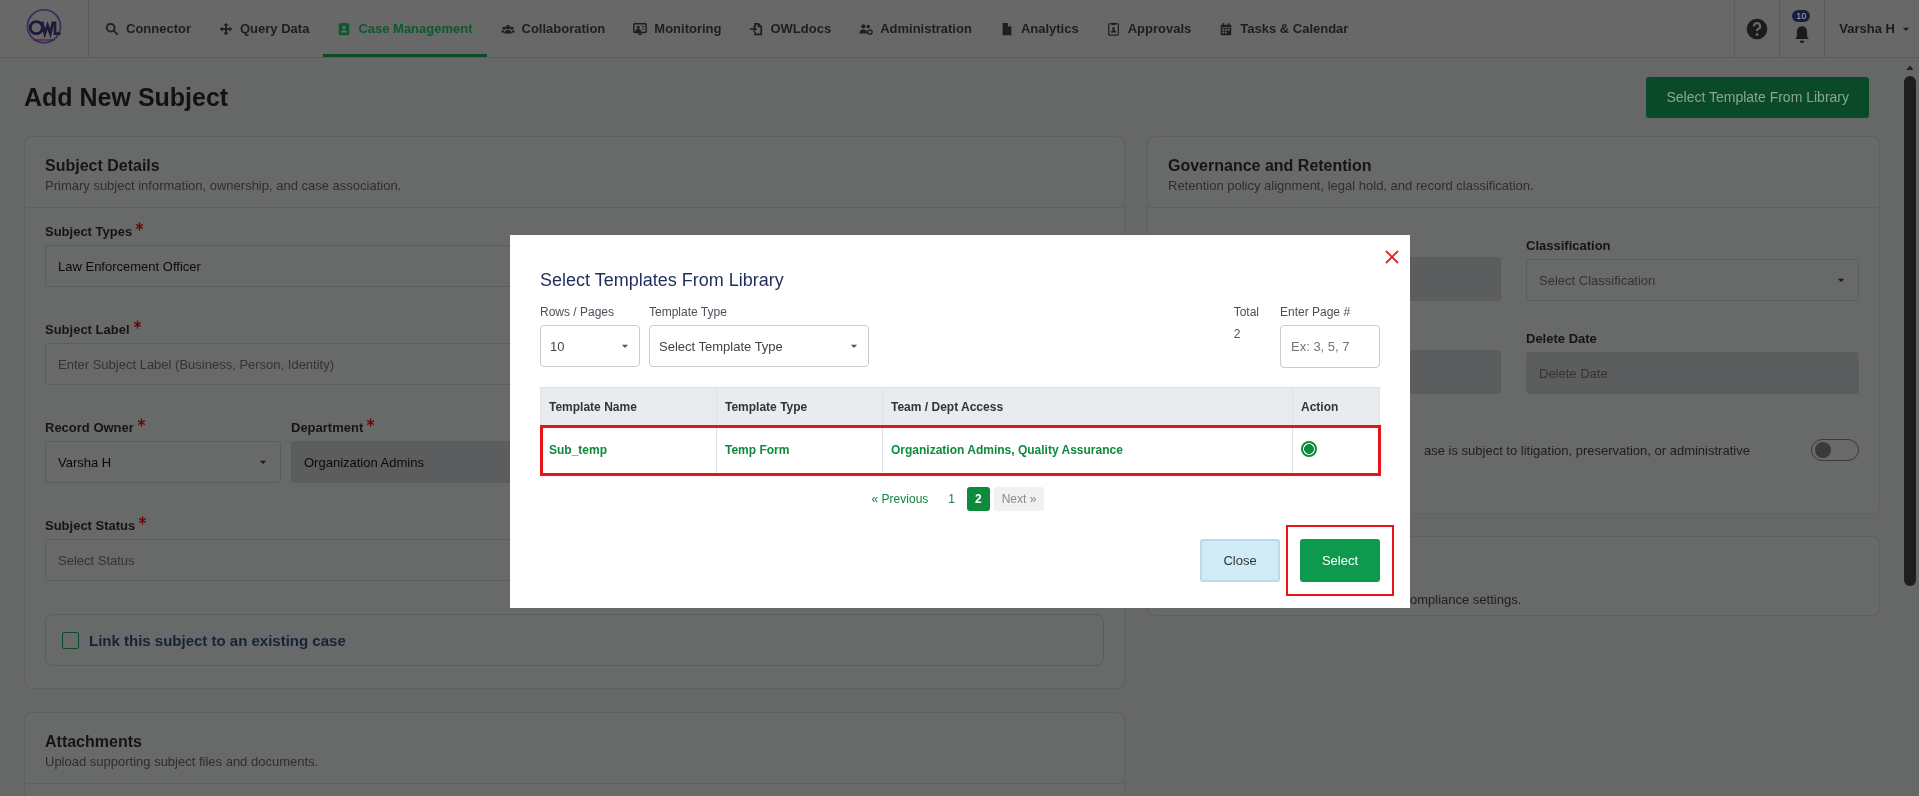  What do you see at coordinates (1910, 331) in the screenshot?
I see `scrollbar-thumb` at bounding box center [1910, 331].